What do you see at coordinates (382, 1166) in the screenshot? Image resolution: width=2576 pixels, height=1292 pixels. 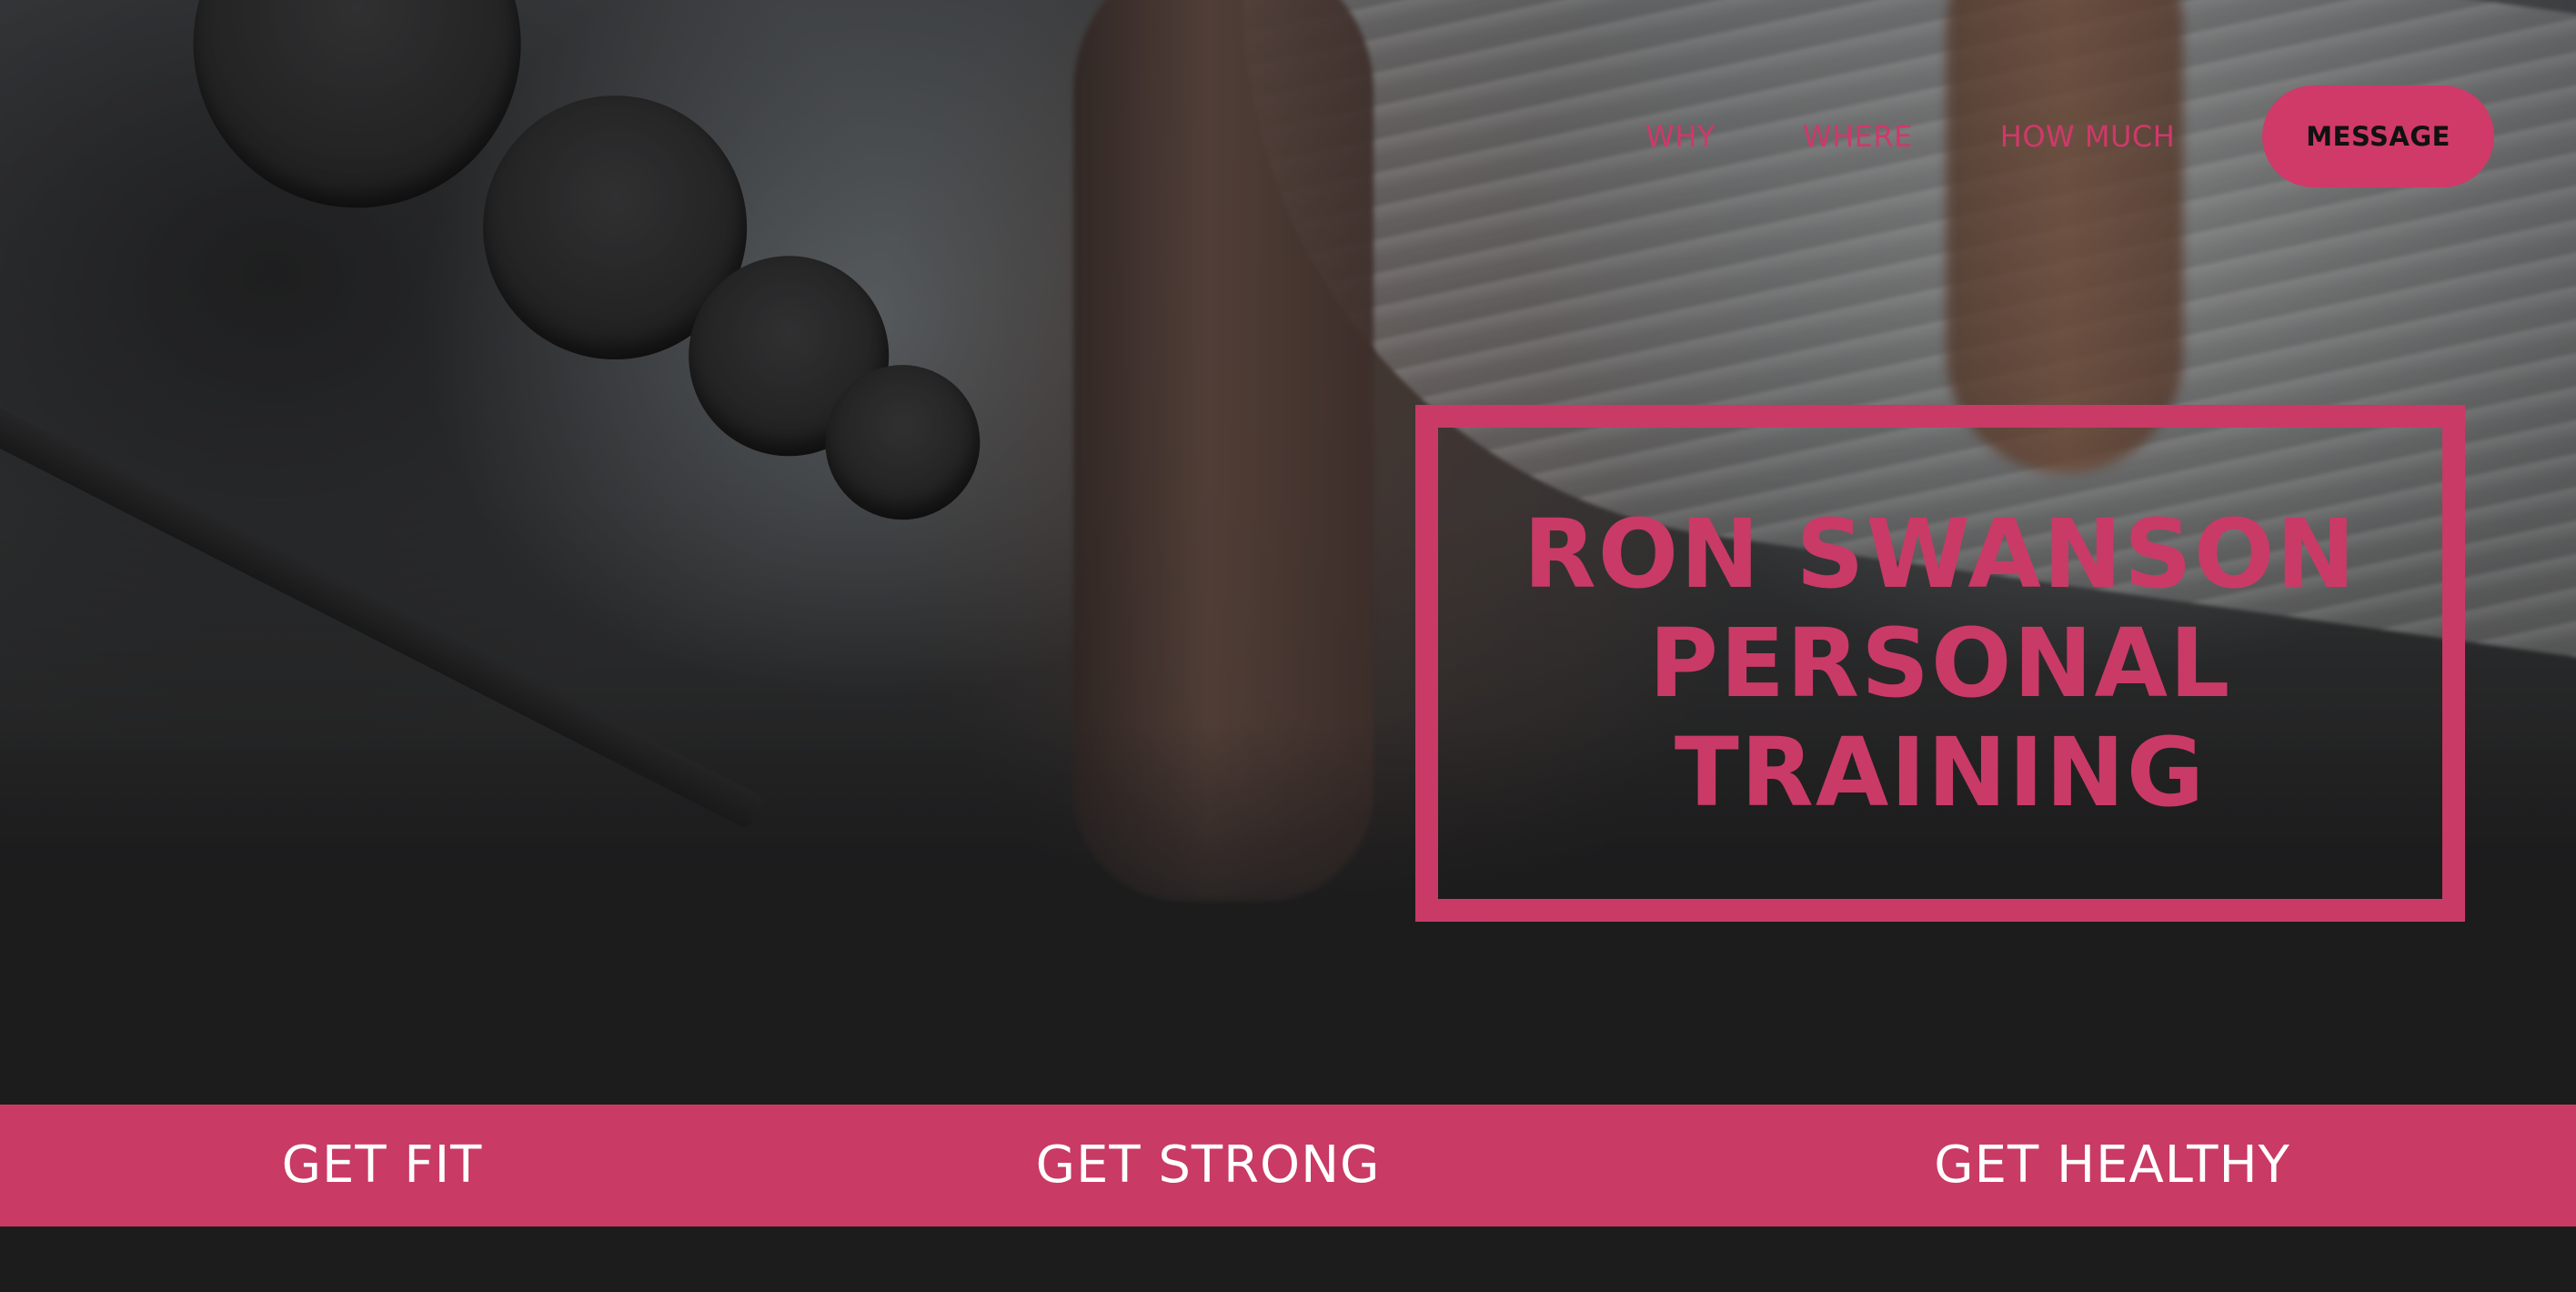 I see `tagline-get-fit: GET FIT` at bounding box center [382, 1166].